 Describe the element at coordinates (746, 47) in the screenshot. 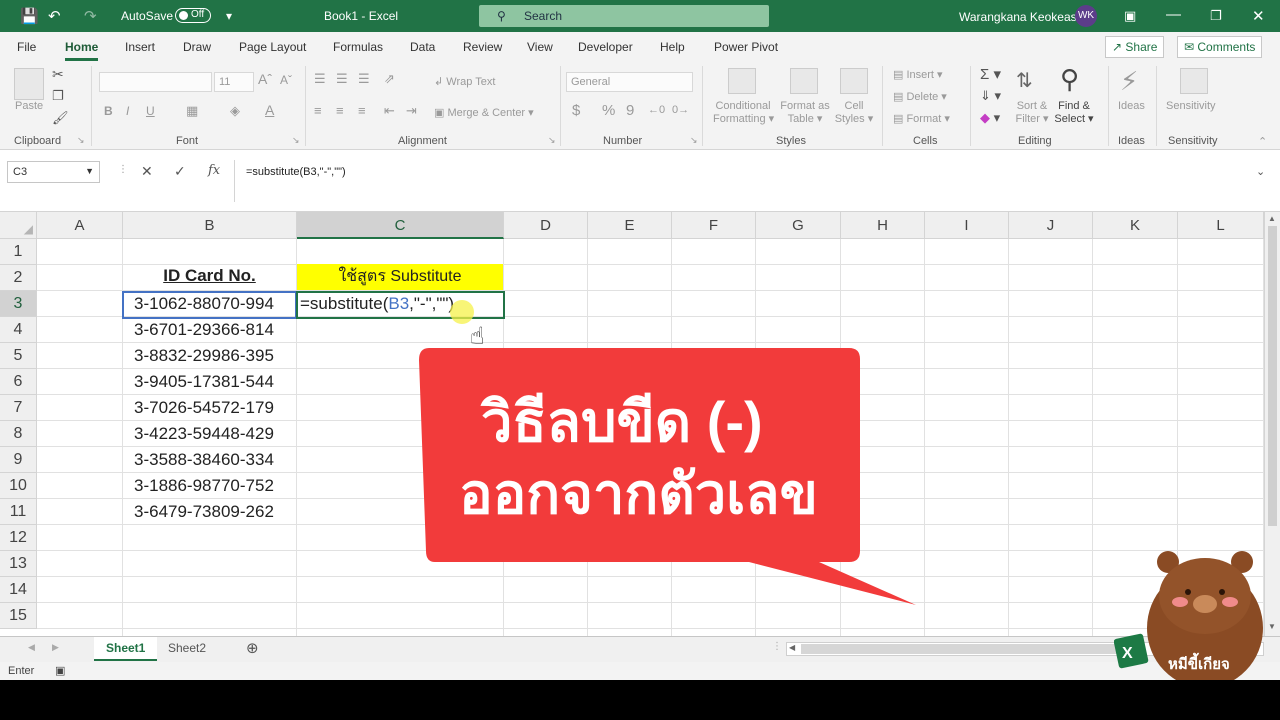

I see `tab-power-pivot: Power Pivot` at that location.